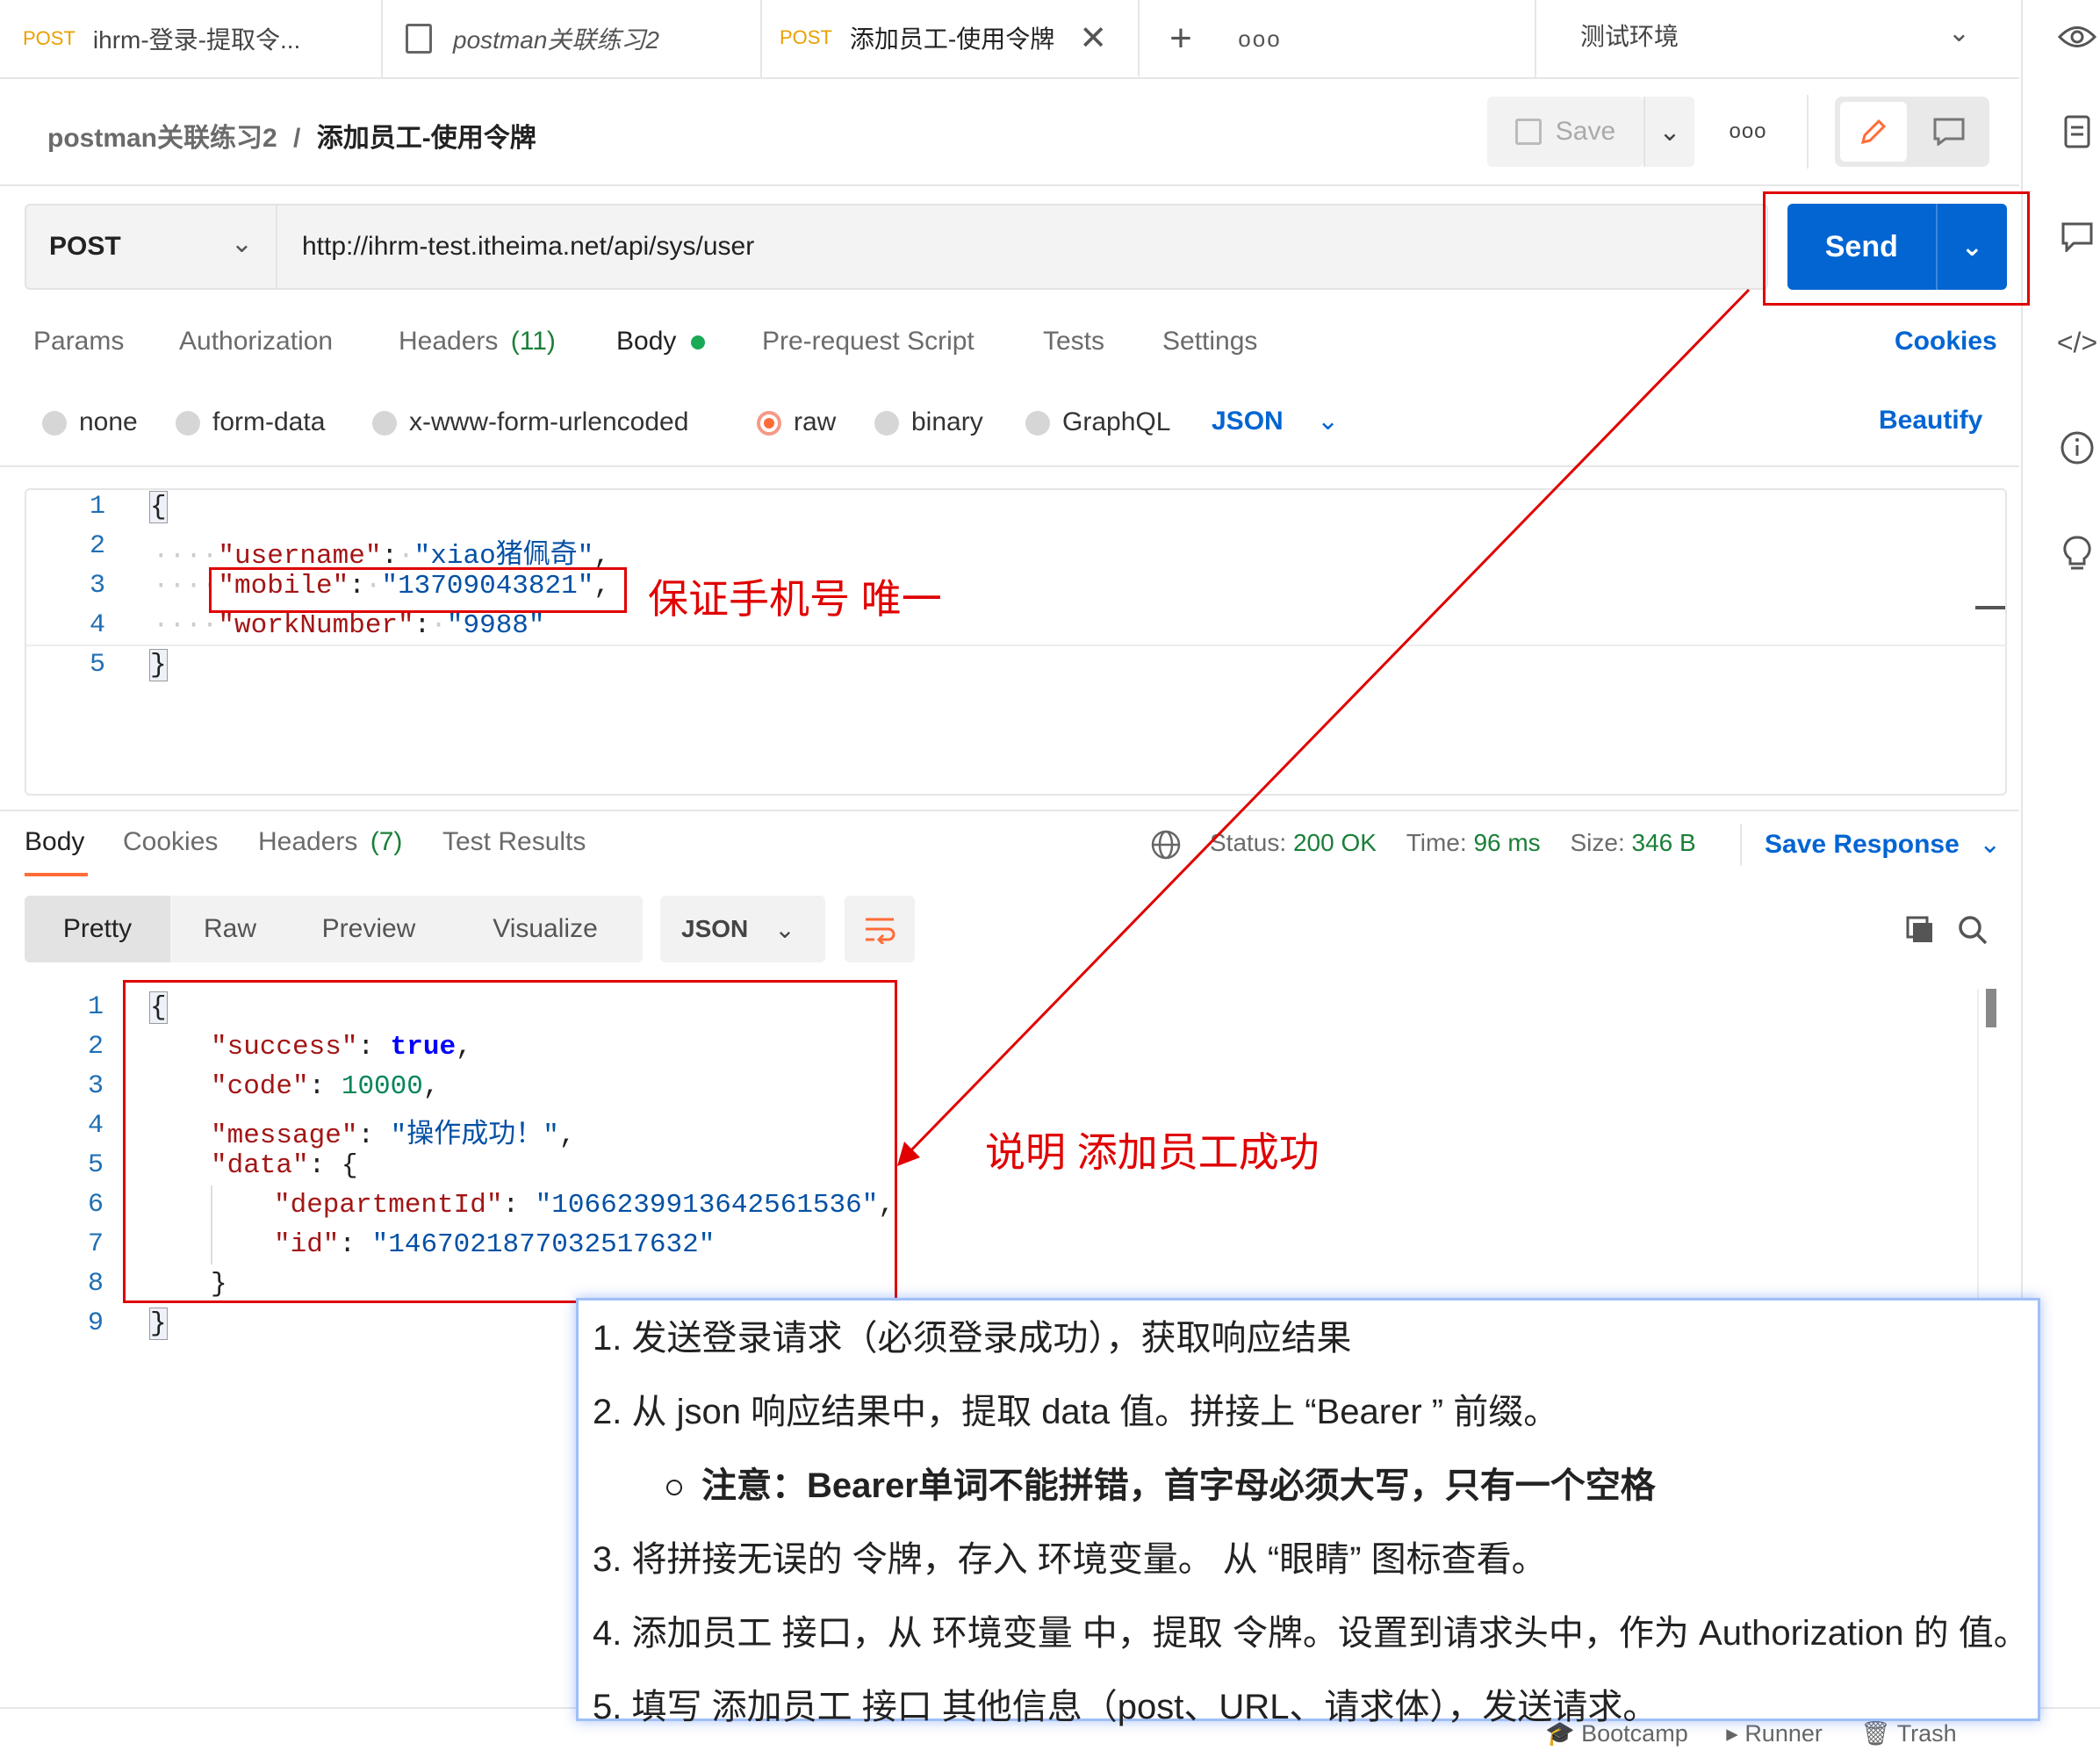 This screenshot has width=2100, height=1758. I want to click on note-1: 1. 发送登录请求（必须登录成功），获取响应结果, so click(972, 1338).